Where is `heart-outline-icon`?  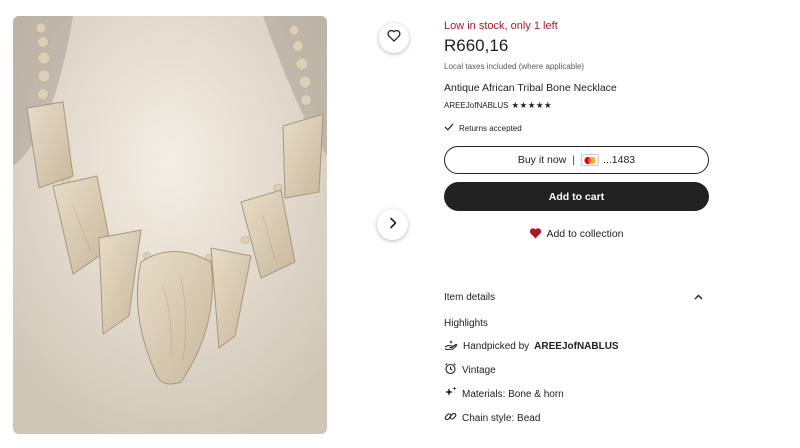 heart-outline-icon is located at coordinates (394, 38).